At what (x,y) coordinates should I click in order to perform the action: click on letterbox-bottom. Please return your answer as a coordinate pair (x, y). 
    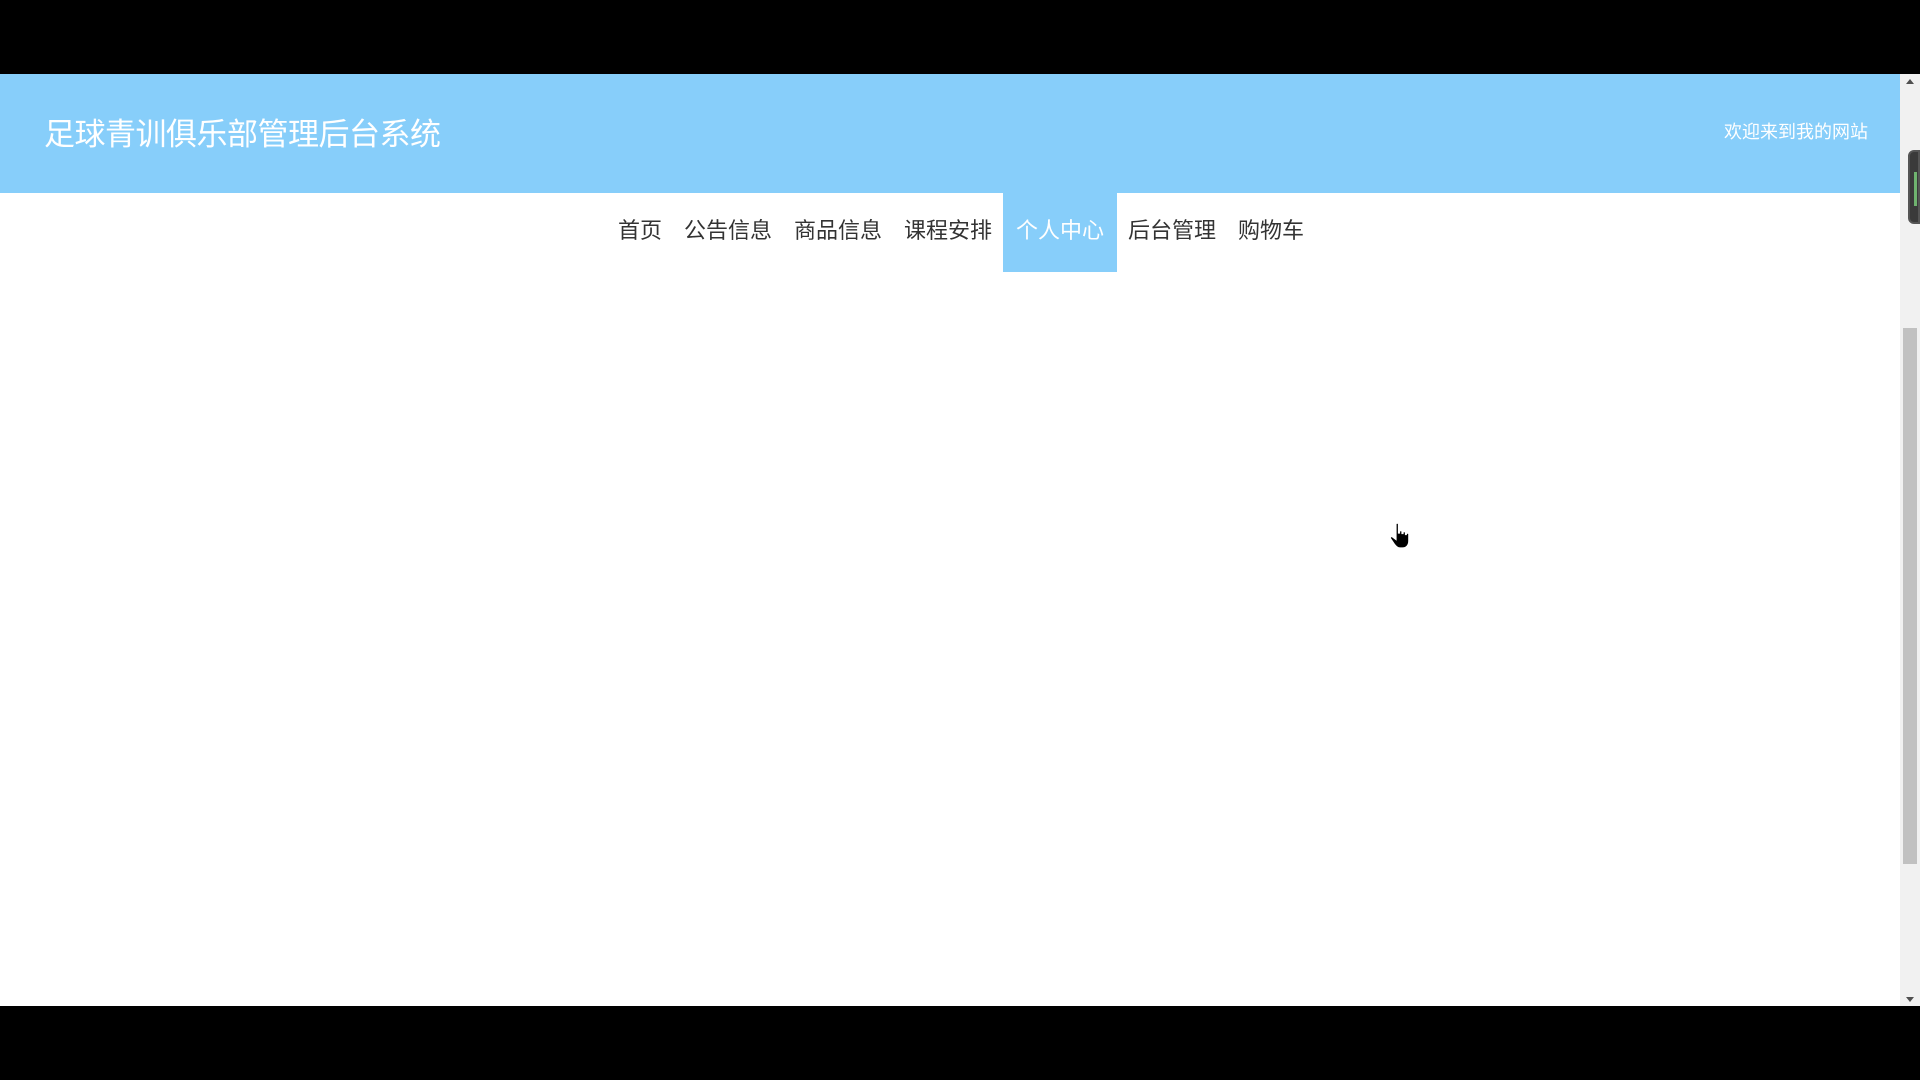
    Looking at the image, I should click on (960, 1043).